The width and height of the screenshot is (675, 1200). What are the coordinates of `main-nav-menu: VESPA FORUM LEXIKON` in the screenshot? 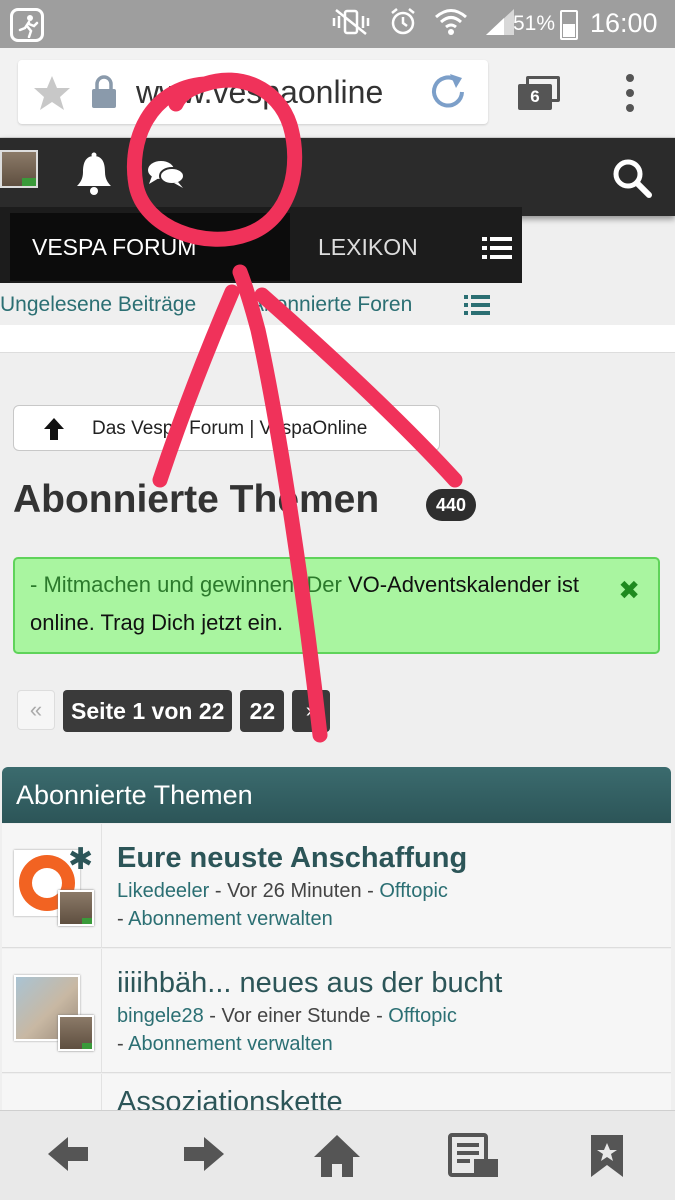 It's located at (261, 245).